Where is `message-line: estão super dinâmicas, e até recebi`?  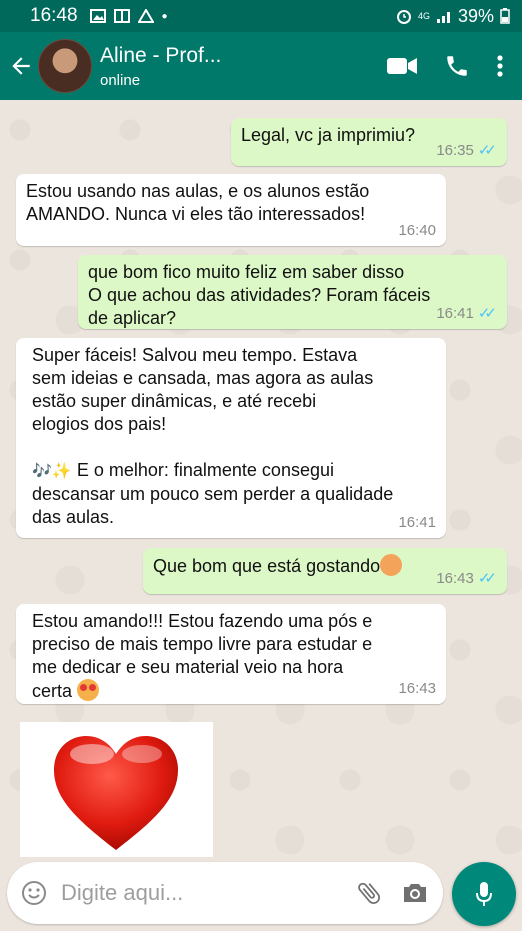 message-line: estão super dinâmicas, e até recebi is located at coordinates (174, 401).